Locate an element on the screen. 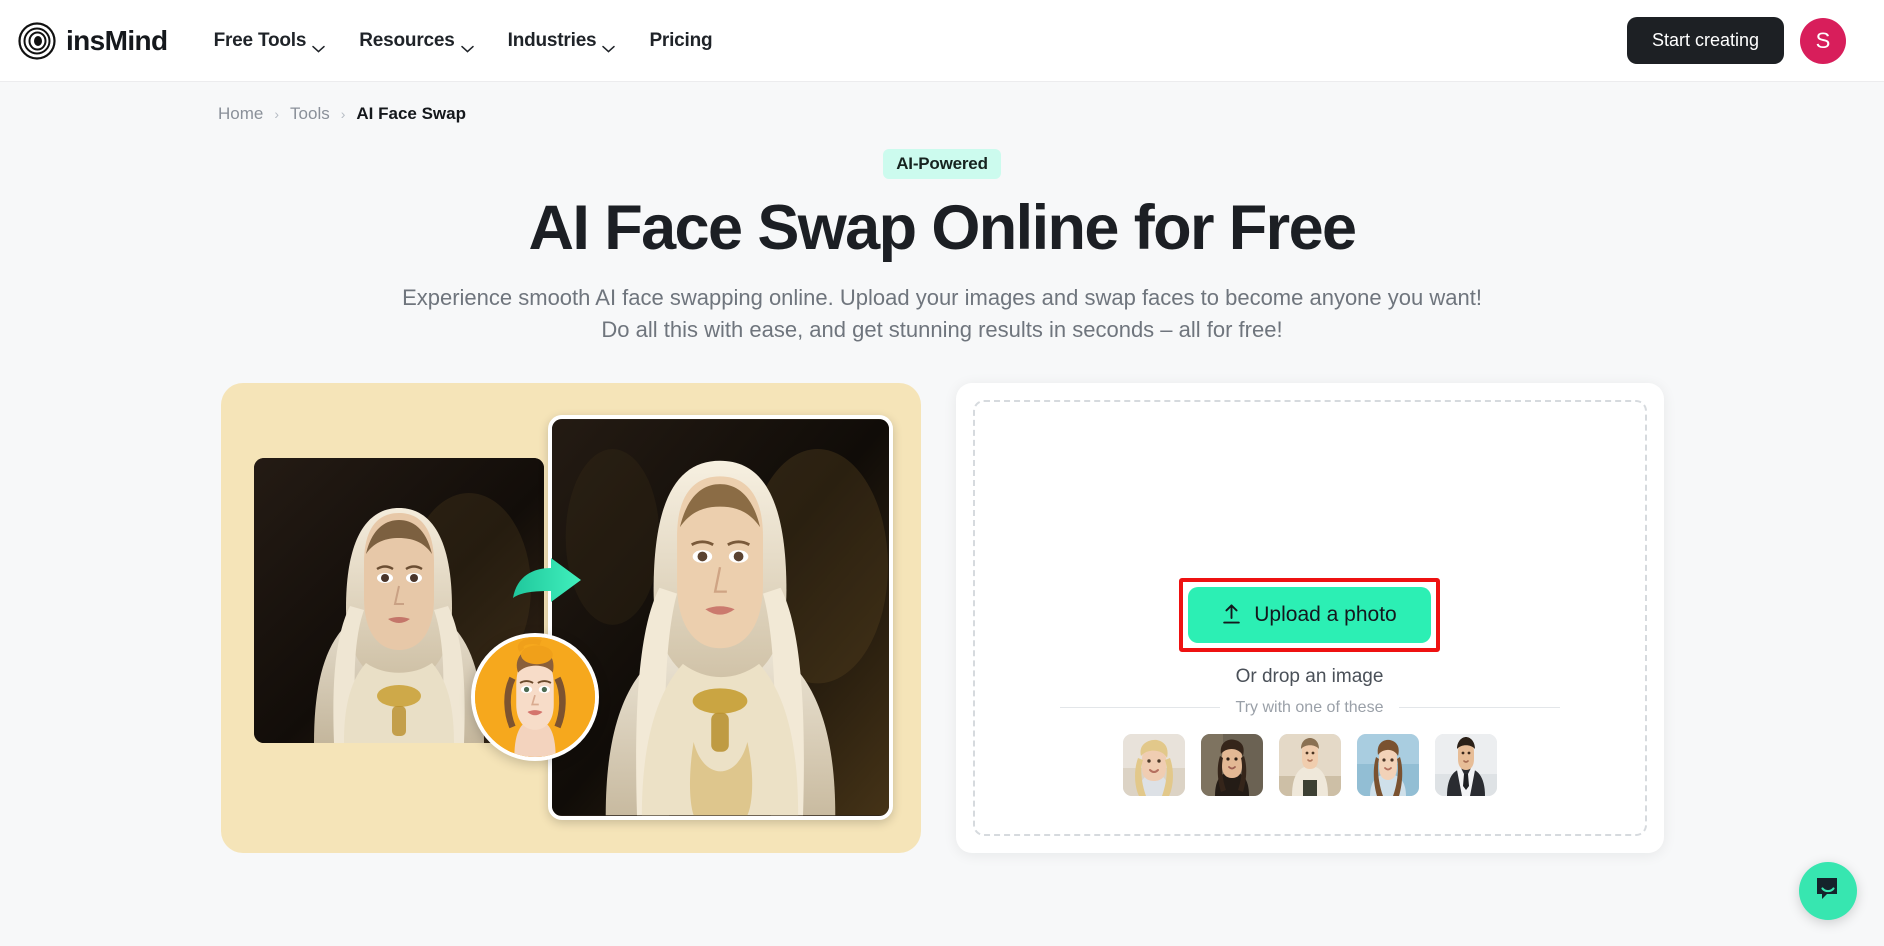  ai-powered-badge: AI-Powered is located at coordinates (942, 164).